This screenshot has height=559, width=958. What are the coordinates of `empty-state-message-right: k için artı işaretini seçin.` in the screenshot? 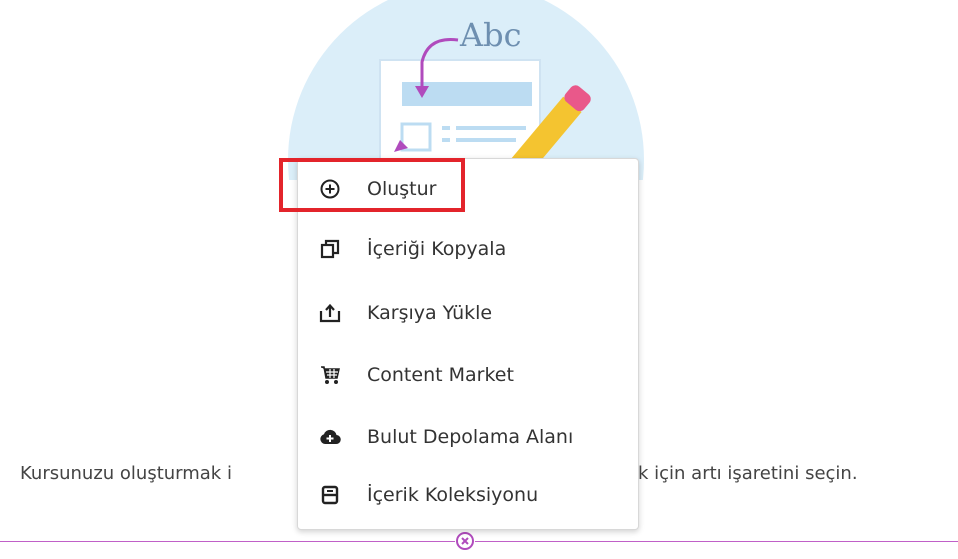 It's located at (748, 473).